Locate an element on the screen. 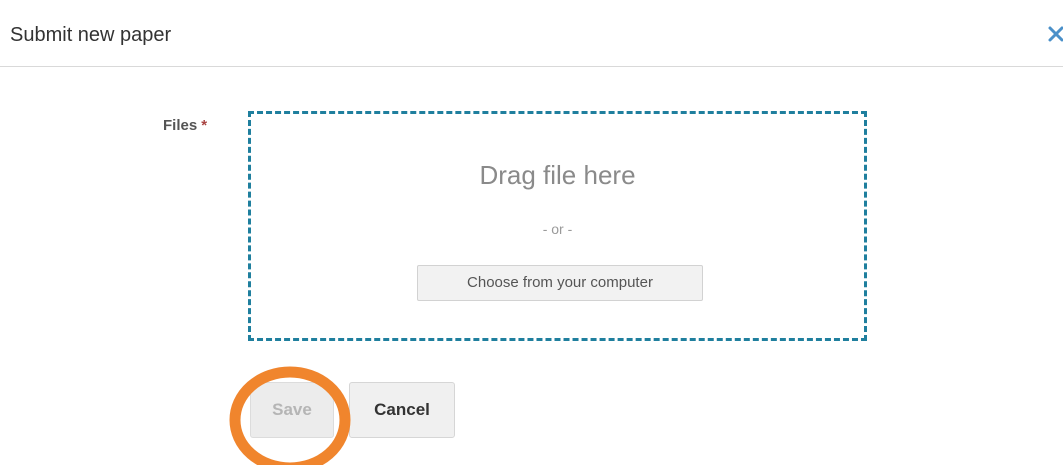  save-button: Save is located at coordinates (292, 410).